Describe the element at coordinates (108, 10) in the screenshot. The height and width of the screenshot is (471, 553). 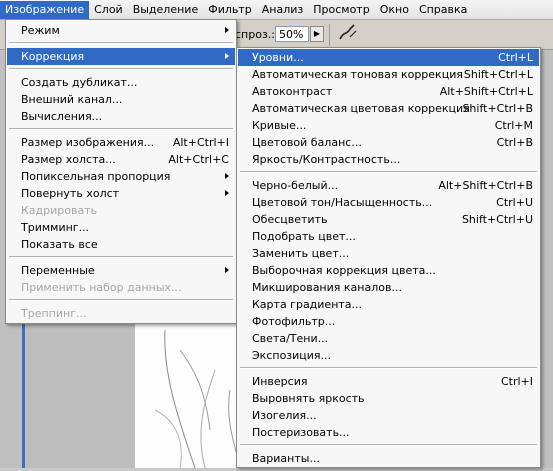
I see `menubar-item-1: Слой` at that location.